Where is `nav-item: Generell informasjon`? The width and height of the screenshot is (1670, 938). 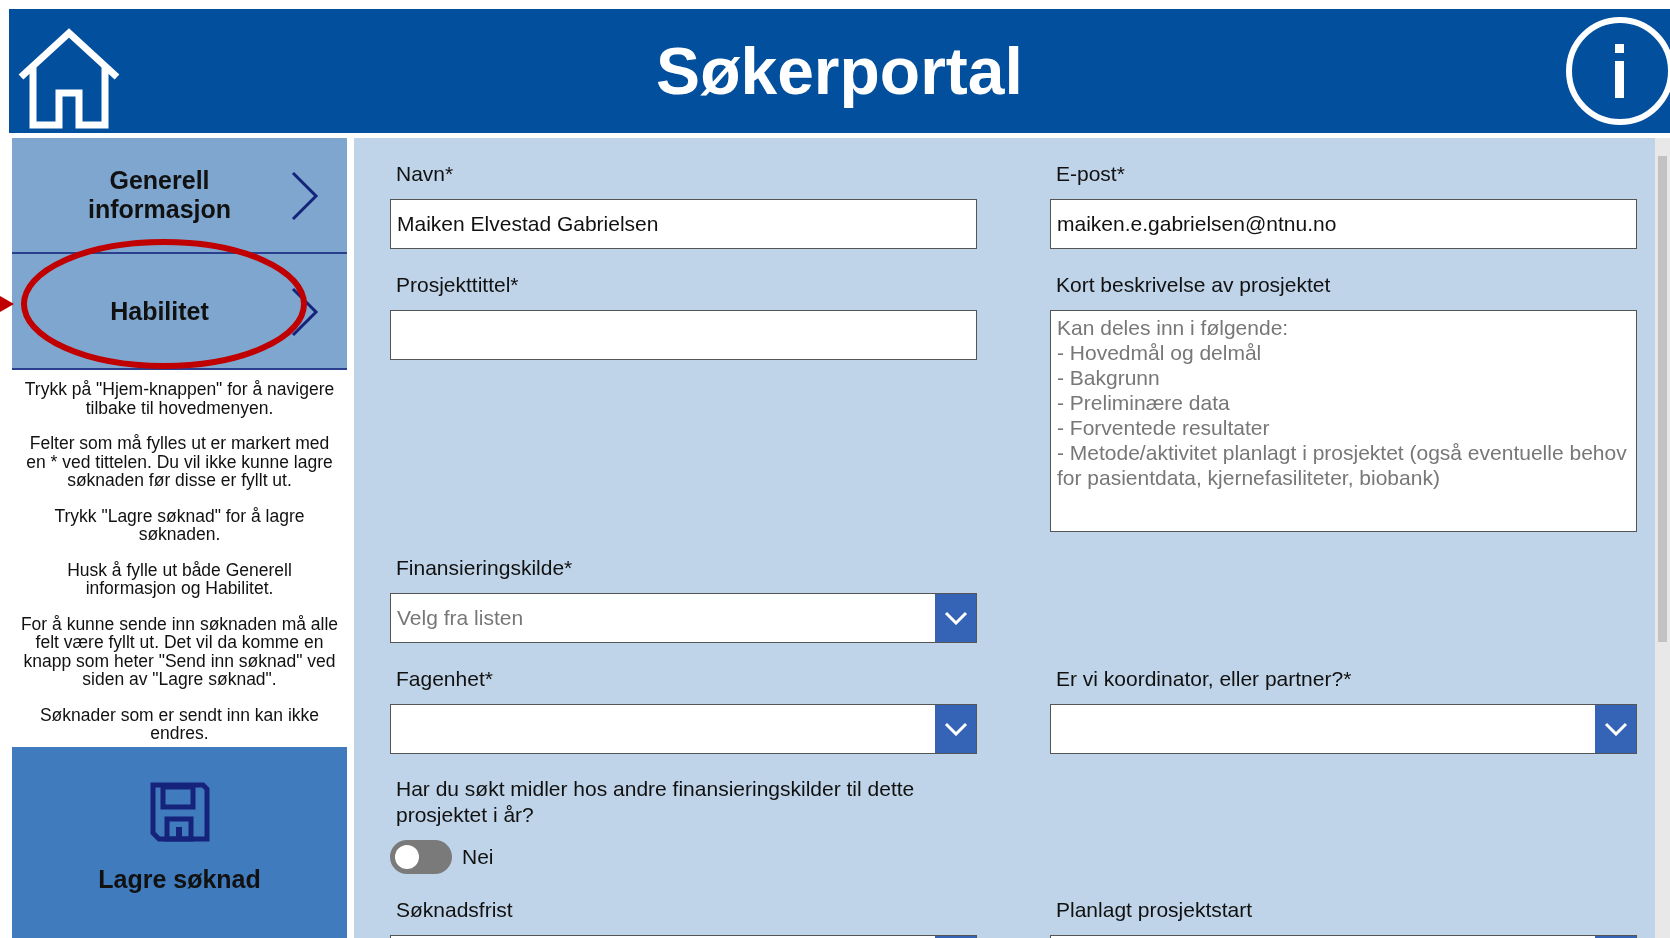 nav-item: Generell informasjon is located at coordinates (179, 196).